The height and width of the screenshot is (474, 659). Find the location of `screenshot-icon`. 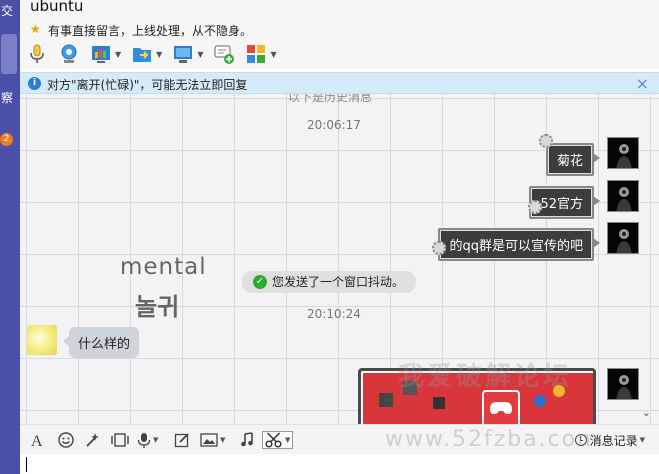

screenshot-icon is located at coordinates (273, 440).